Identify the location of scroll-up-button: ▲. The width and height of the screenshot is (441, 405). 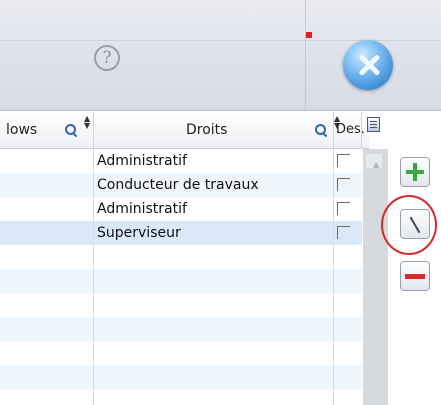
(374, 161).